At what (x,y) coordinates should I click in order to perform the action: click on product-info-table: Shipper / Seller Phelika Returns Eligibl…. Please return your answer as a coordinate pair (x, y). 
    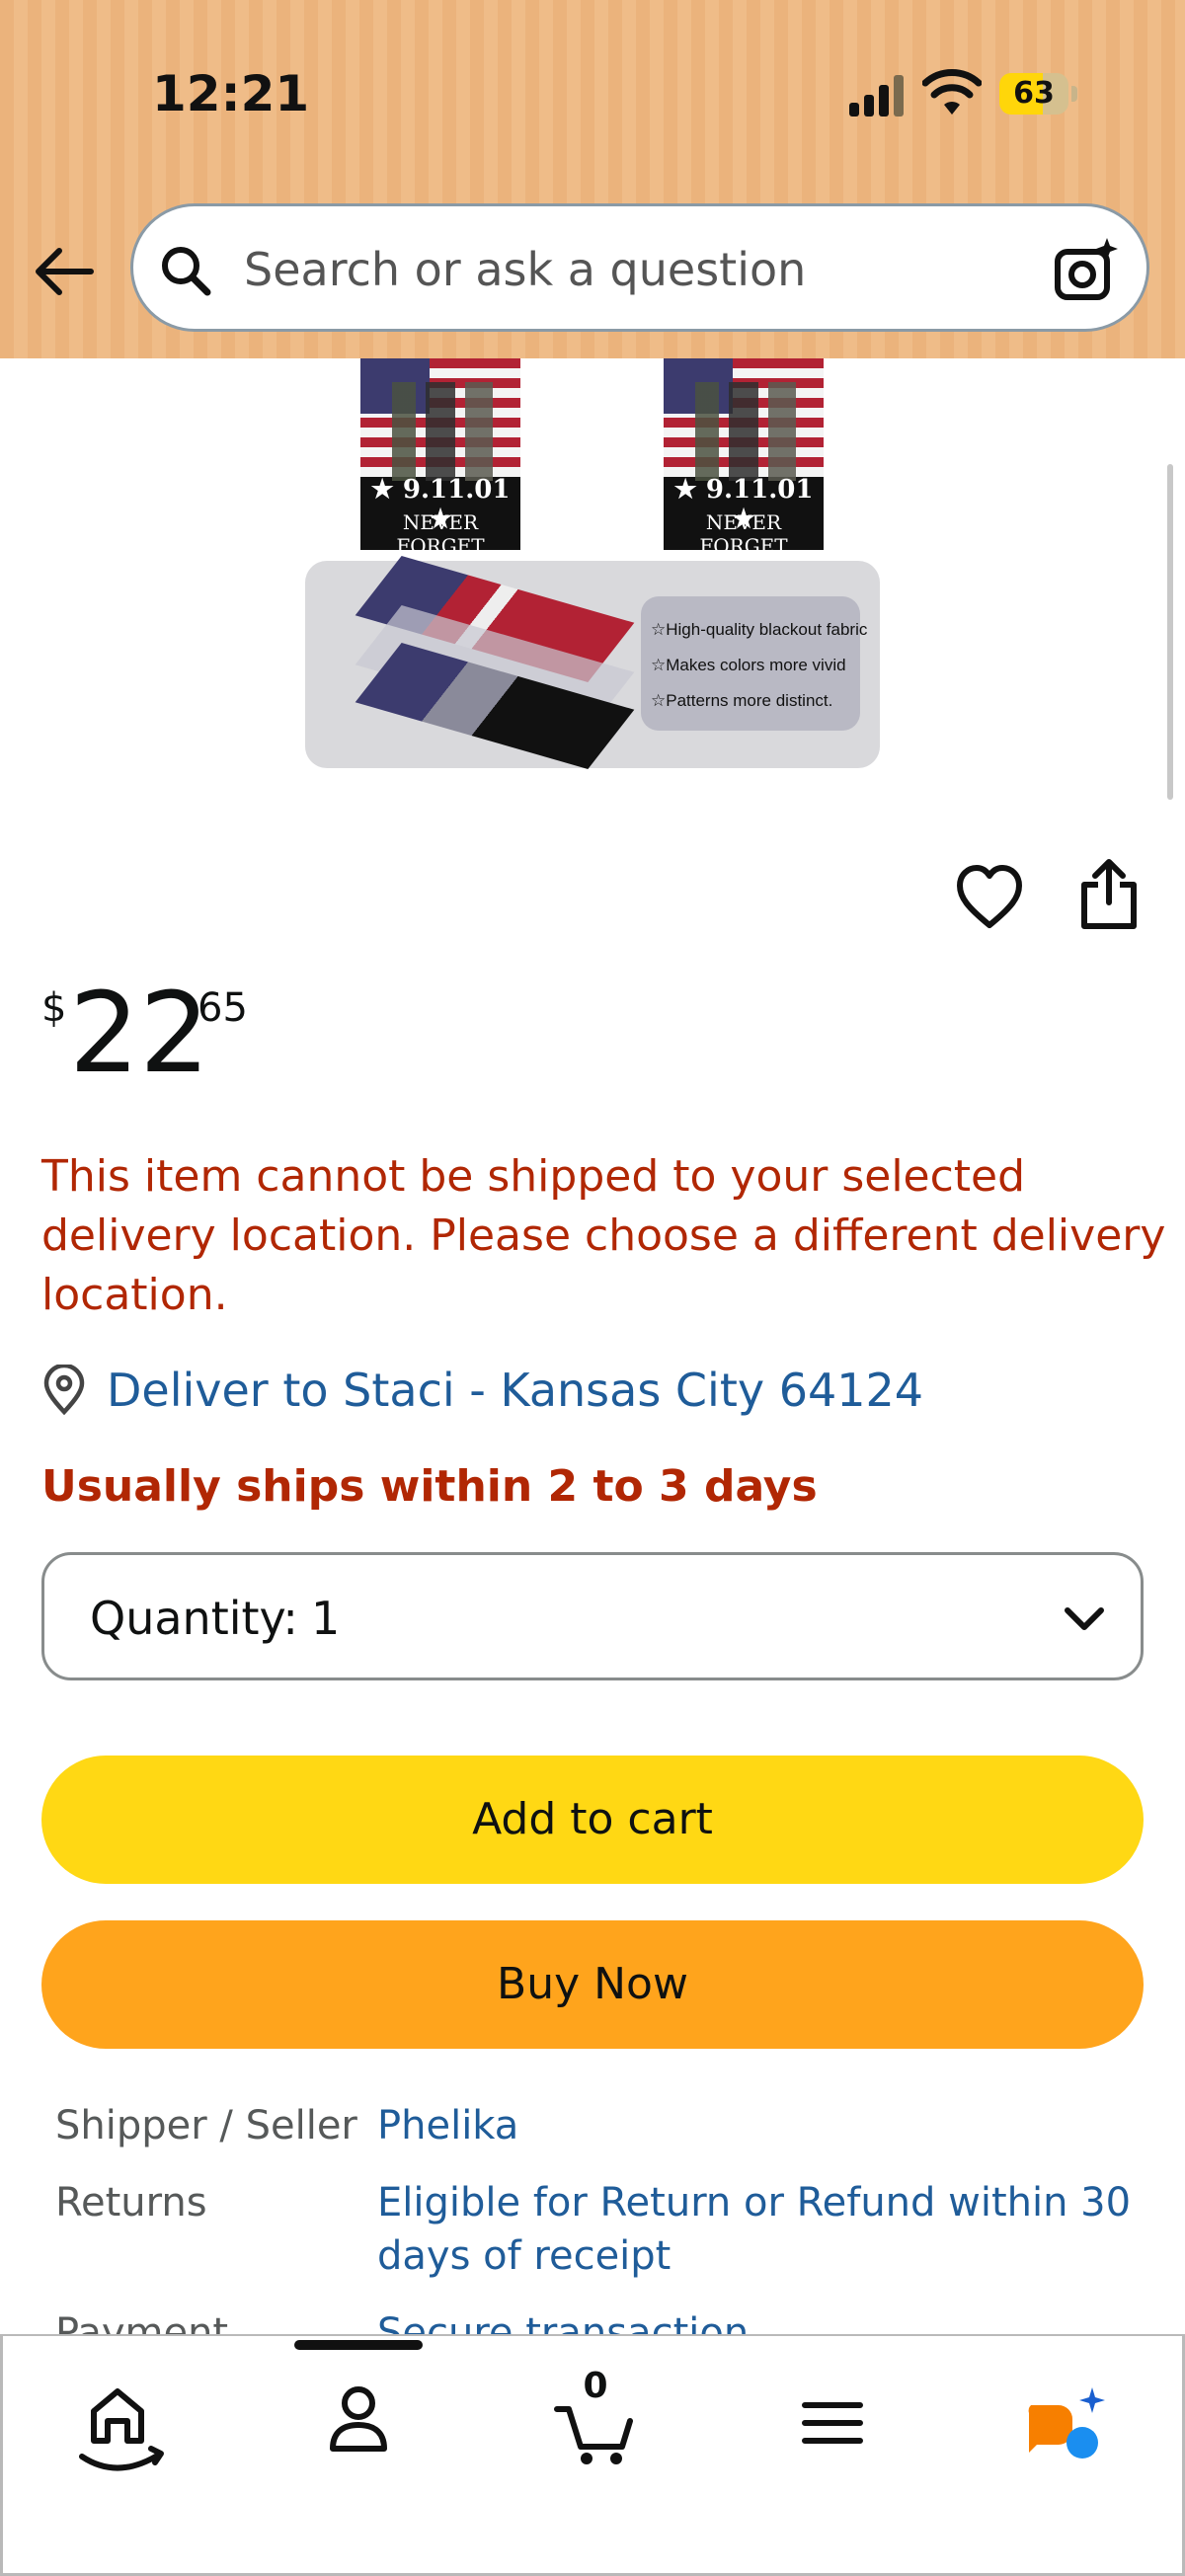
    Looking at the image, I should click on (613, 2217).